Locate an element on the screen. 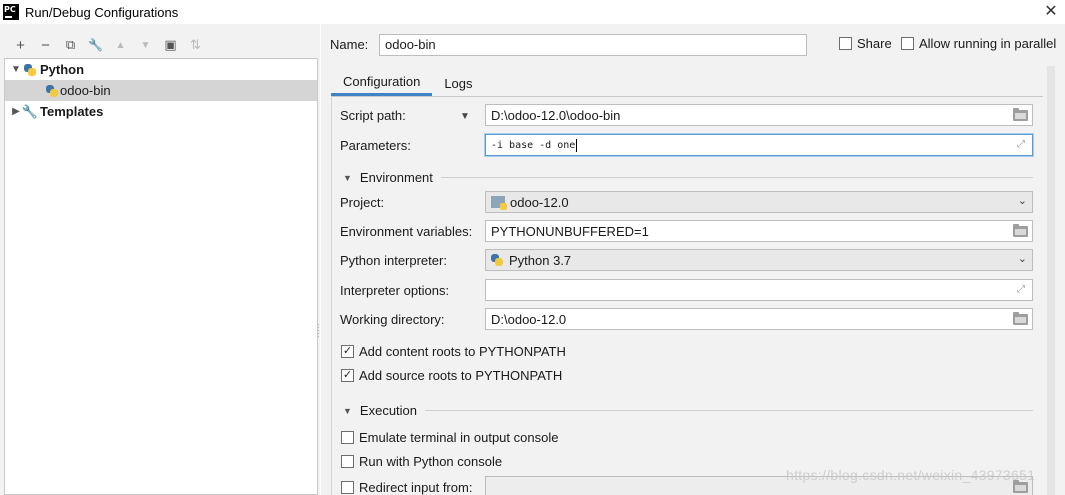  emulate-terminal-checkbox: Emulate terminal in output console is located at coordinates (449, 437).